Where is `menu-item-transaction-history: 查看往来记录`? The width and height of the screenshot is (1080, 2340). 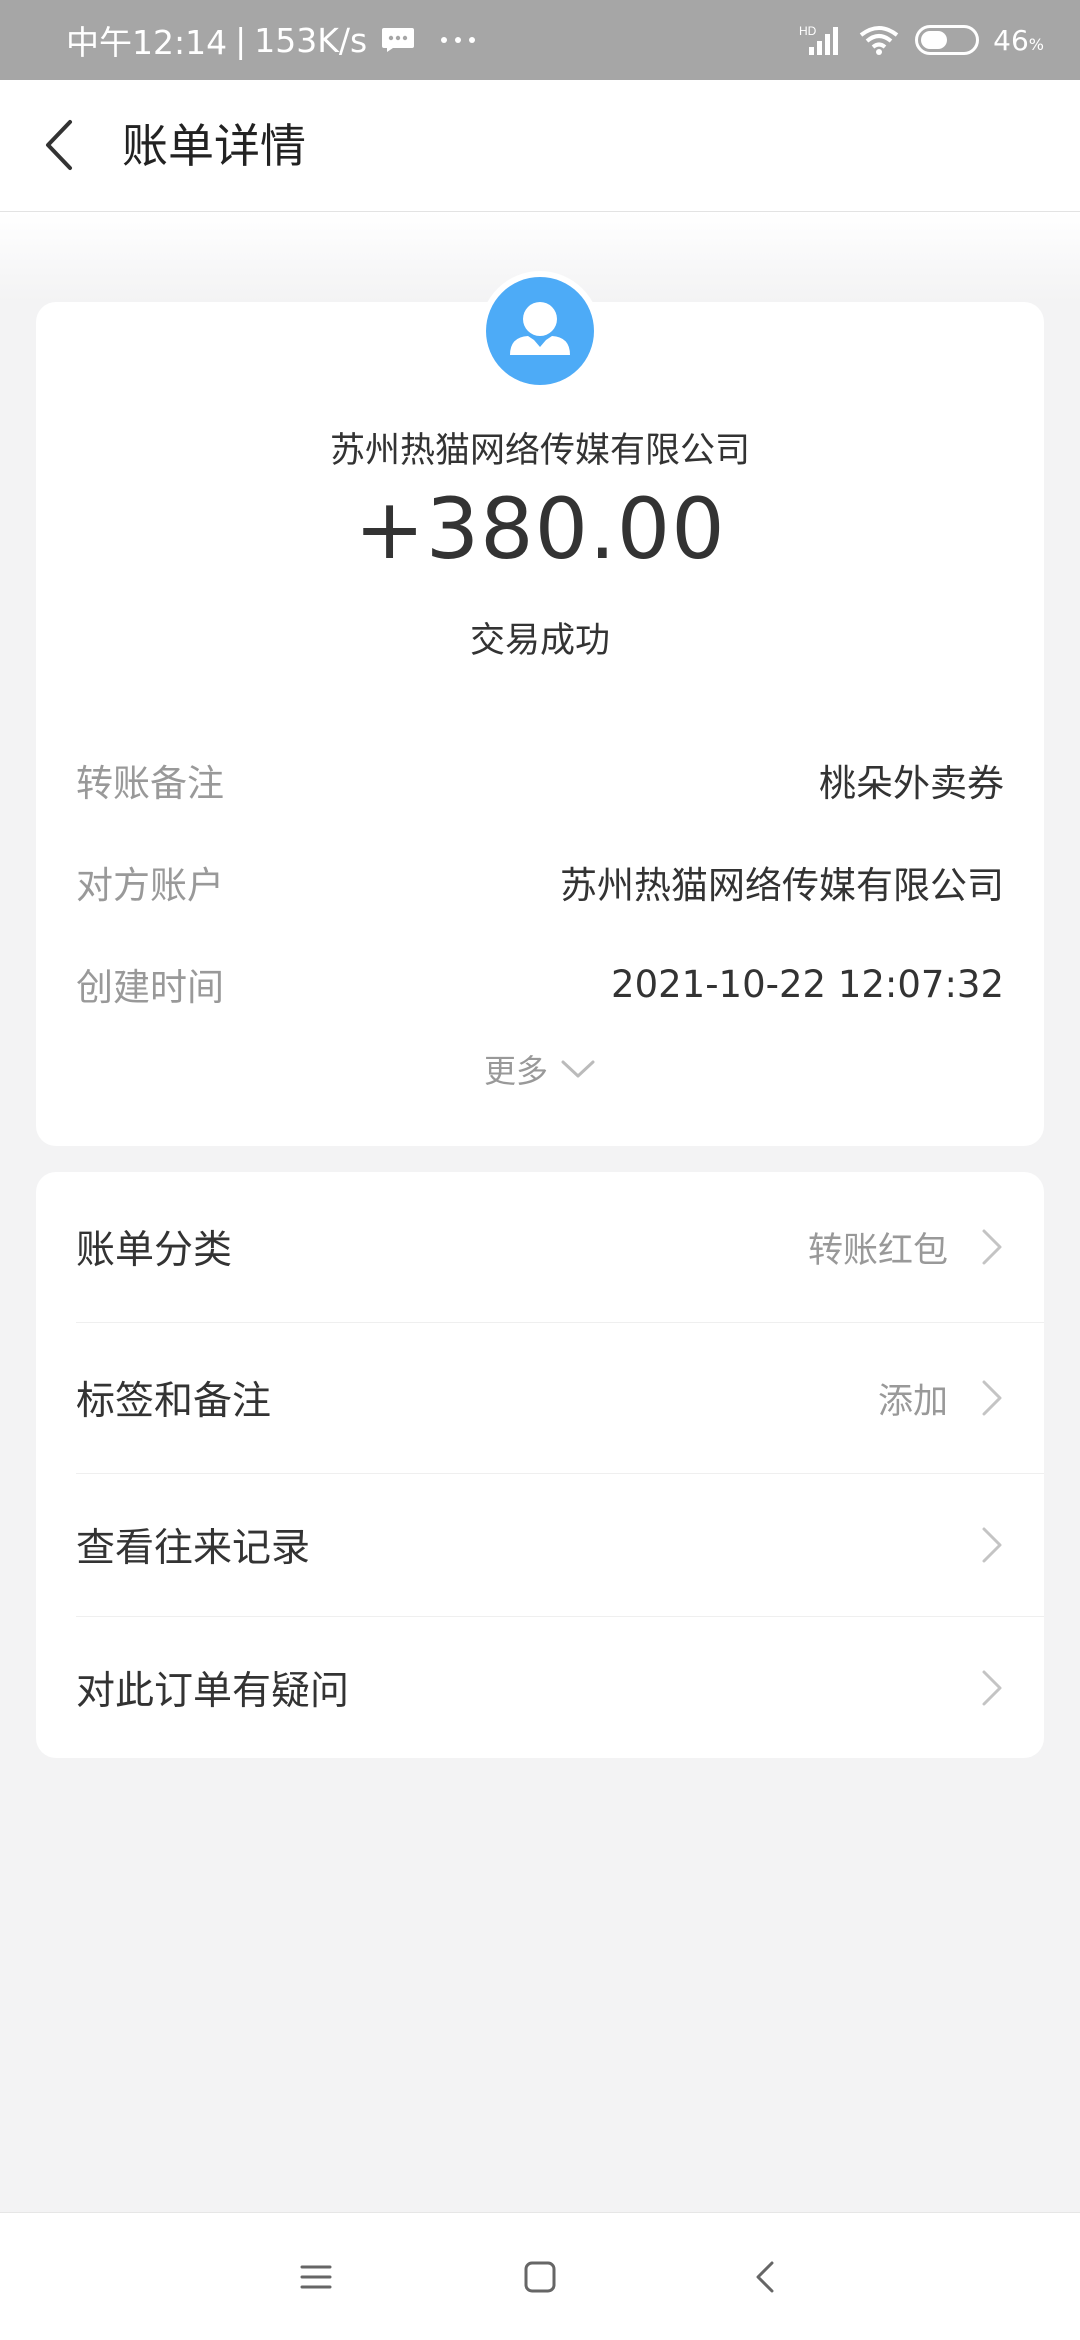 menu-item-transaction-history: 查看往来记录 is located at coordinates (540, 1545).